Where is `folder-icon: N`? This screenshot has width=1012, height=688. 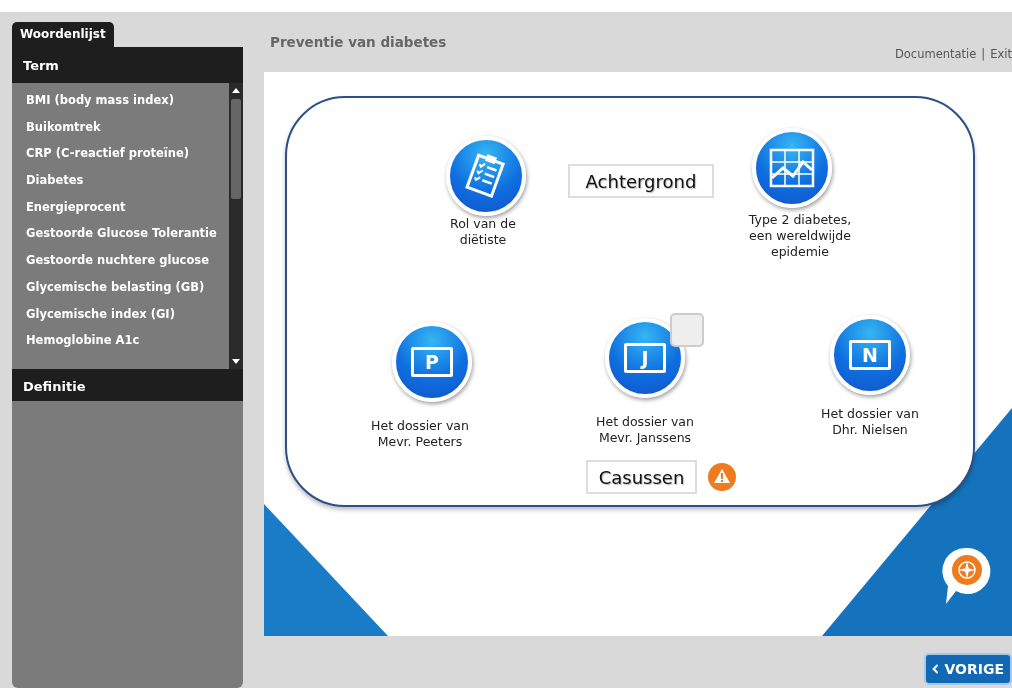
folder-icon: N is located at coordinates (870, 355).